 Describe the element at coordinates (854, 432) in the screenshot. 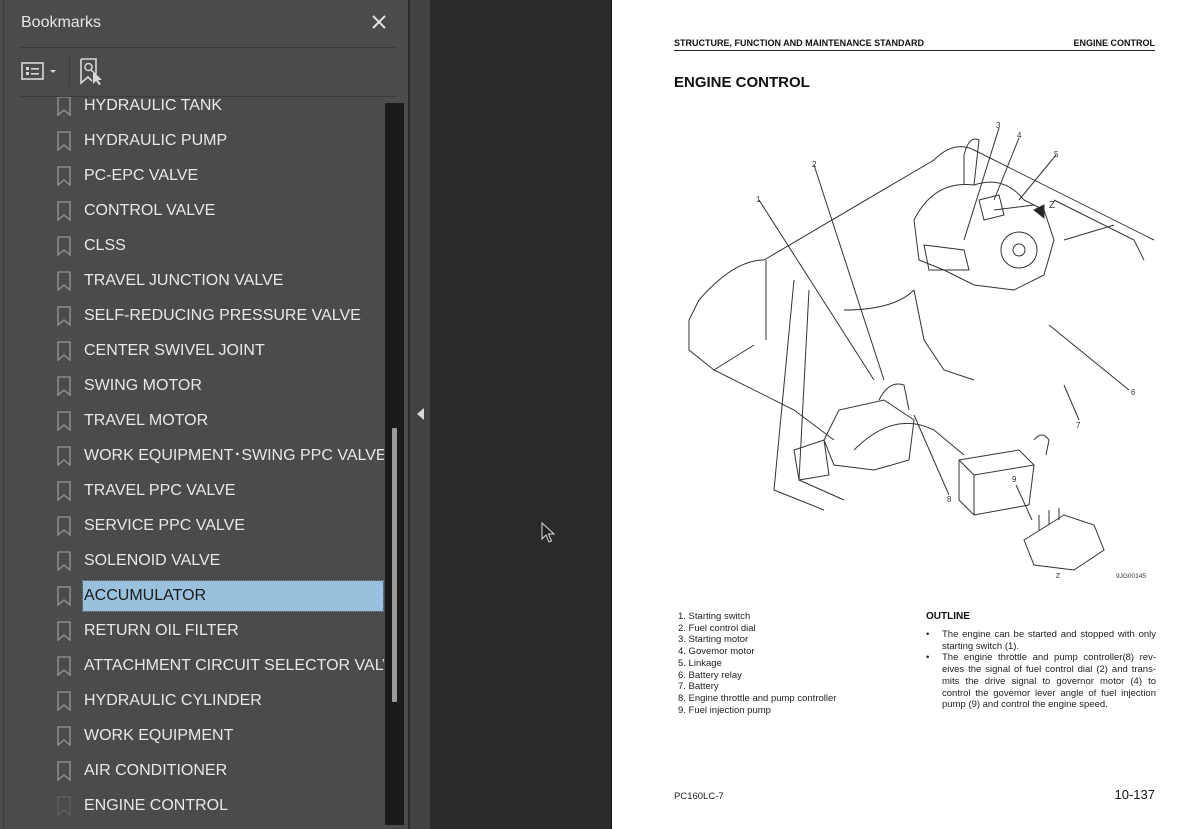

I see `operator-seat-illustration` at that location.